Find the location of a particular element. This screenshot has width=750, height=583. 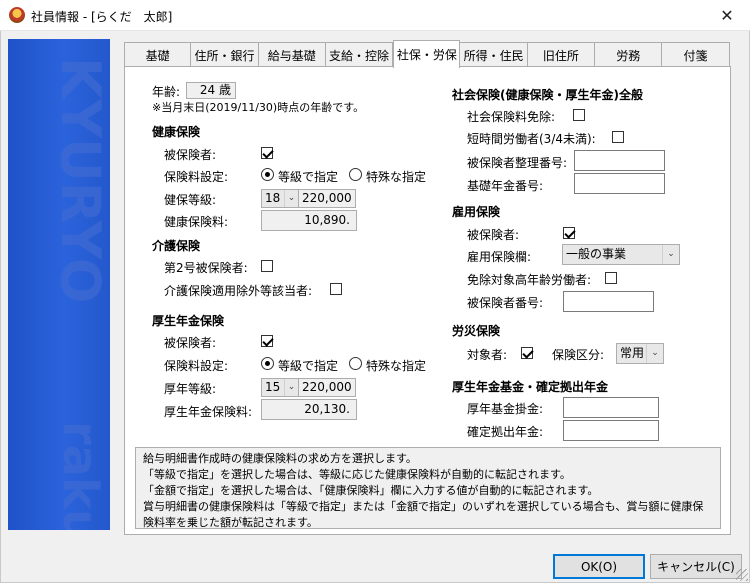

social-exempt-checkbox is located at coordinates (579, 115).